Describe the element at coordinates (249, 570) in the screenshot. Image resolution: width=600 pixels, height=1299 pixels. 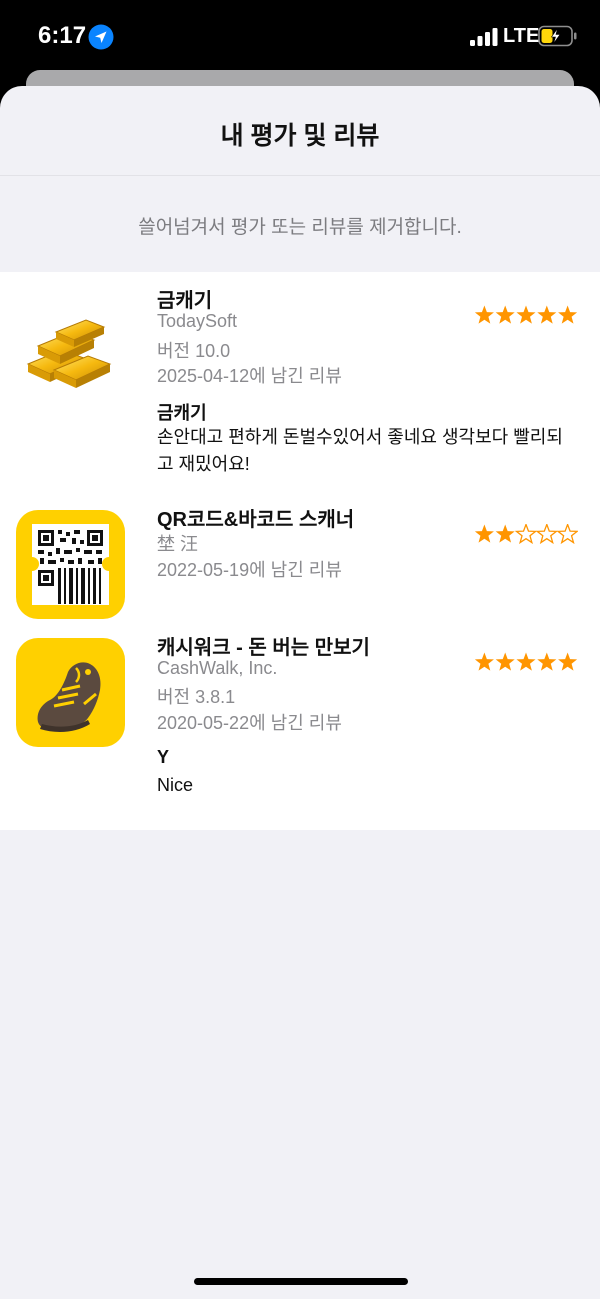
I see `review-date: 2022-05-19에 남긴 리뷰` at that location.